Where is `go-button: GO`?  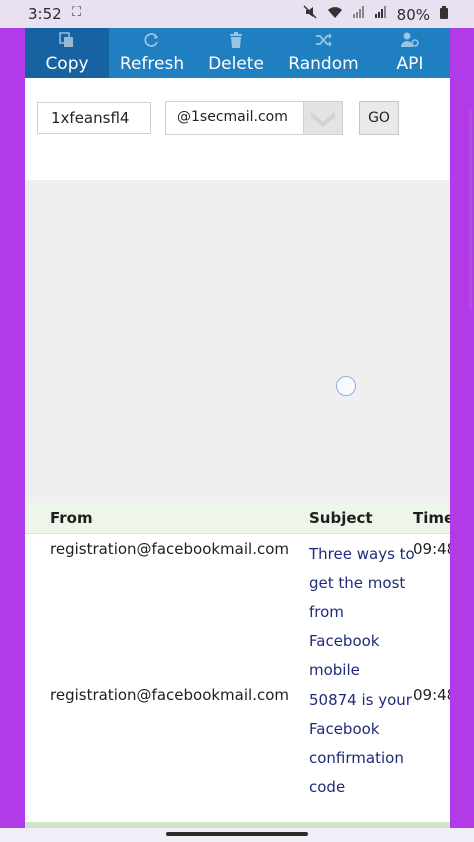 go-button: GO is located at coordinates (379, 118).